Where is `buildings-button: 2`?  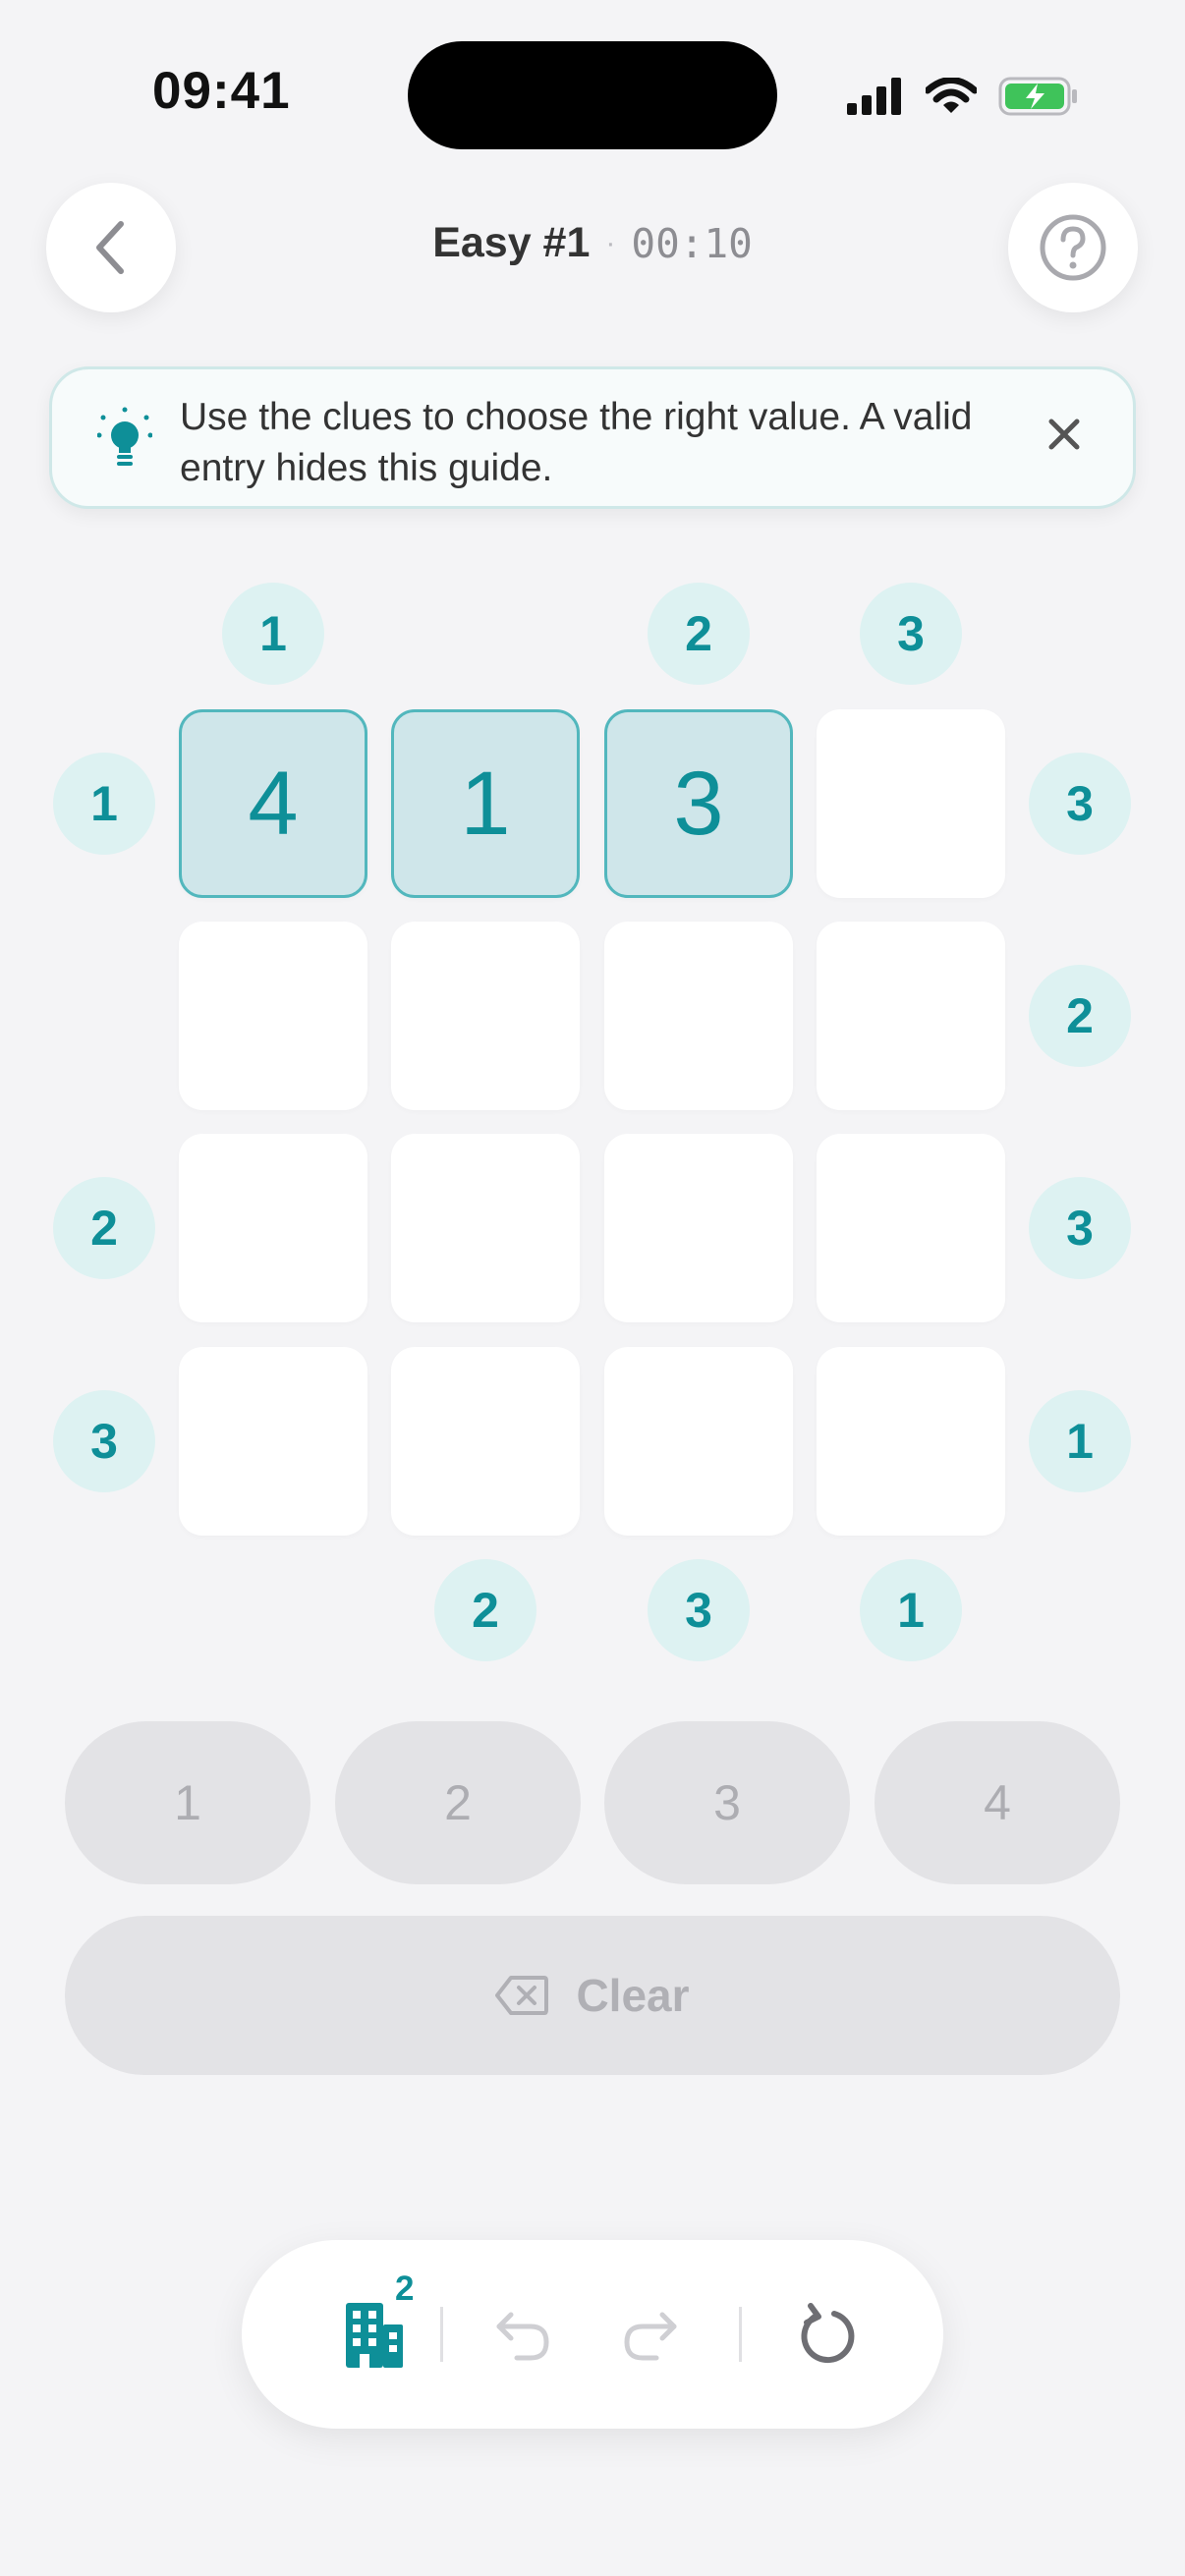 buildings-button: 2 is located at coordinates (374, 2329).